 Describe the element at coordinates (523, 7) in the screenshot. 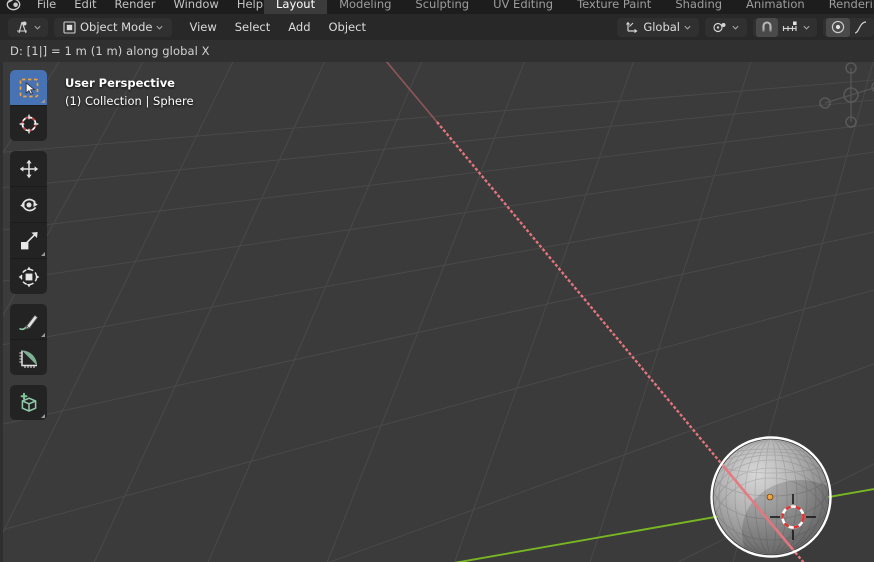

I see `tab-uv-editing: UV Editing` at that location.